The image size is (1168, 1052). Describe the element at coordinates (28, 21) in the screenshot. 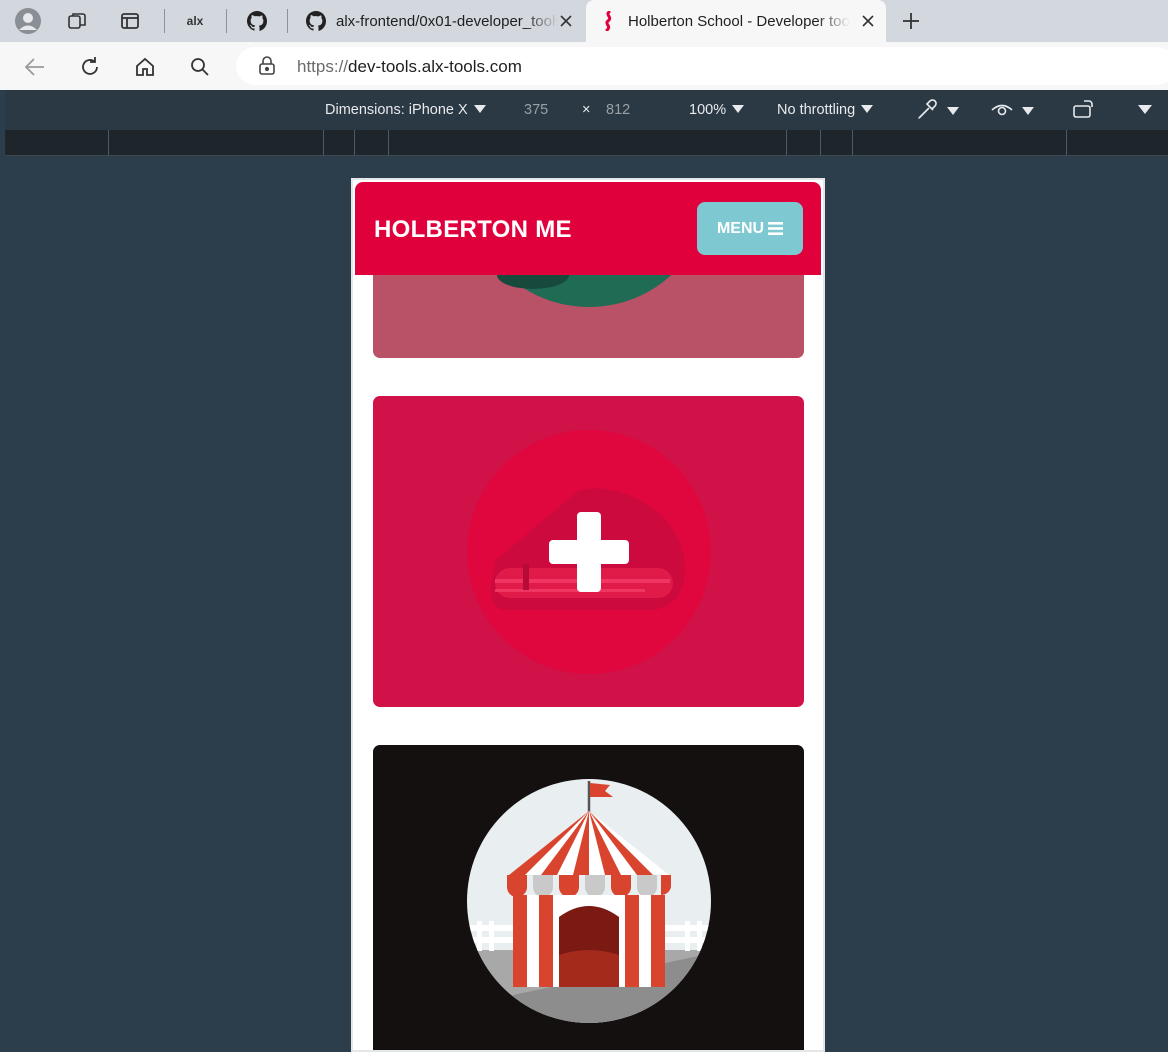

I see `profile-avatar-icon` at that location.